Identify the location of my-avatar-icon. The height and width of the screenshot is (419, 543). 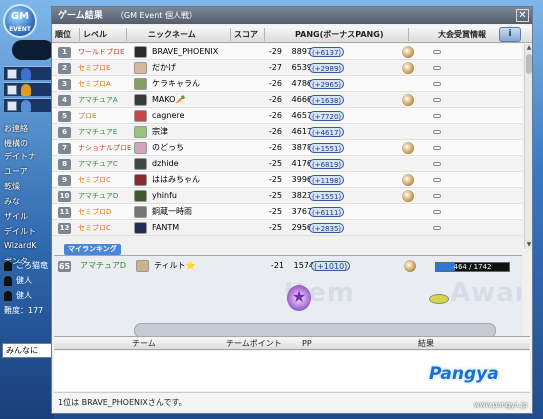
(142, 266).